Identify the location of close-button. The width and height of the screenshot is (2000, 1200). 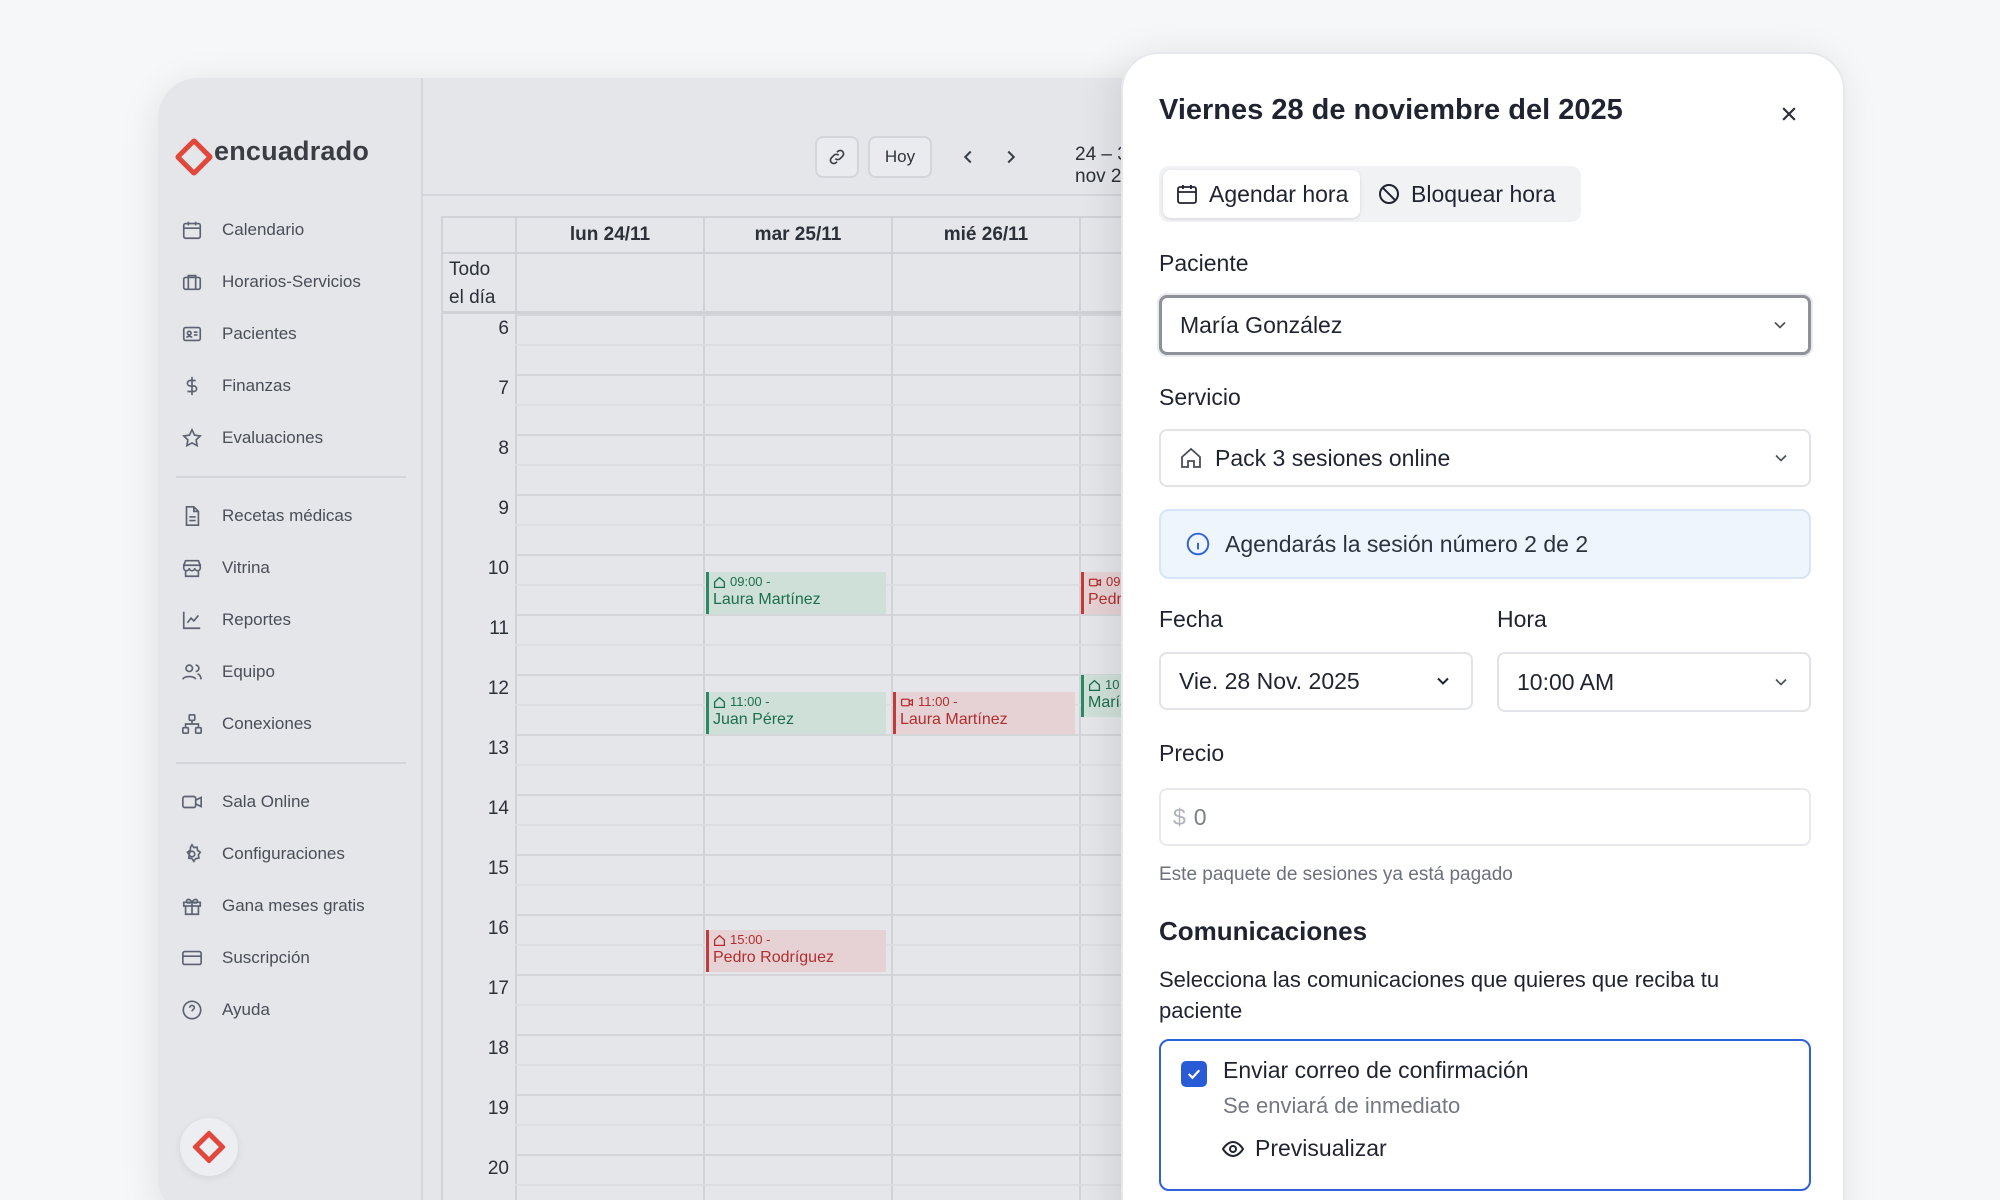
(1789, 114).